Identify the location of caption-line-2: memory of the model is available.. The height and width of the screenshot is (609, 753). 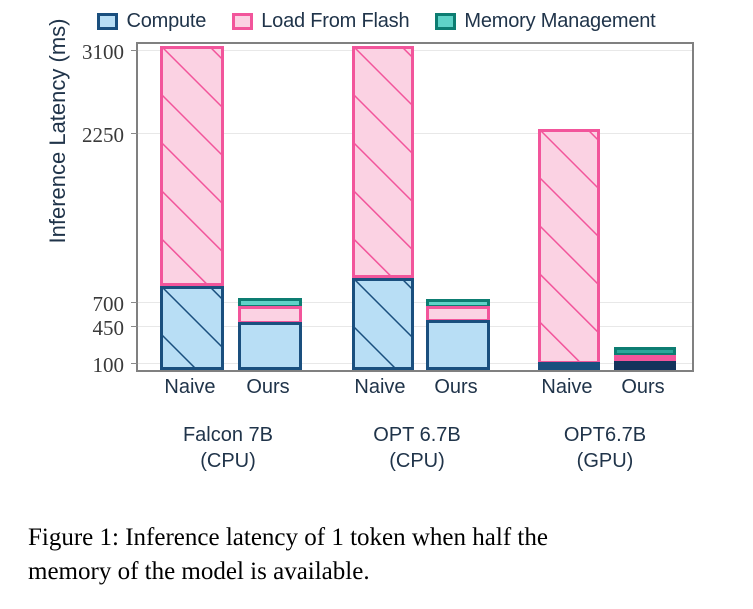
(199, 571).